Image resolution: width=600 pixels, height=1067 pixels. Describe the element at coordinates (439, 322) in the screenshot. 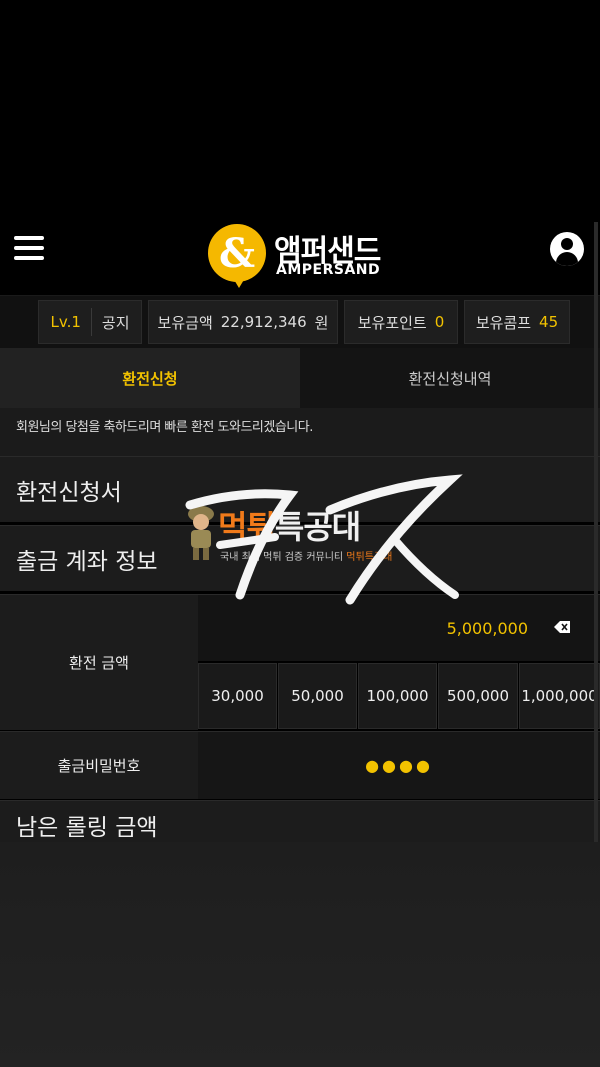

I see `points-value: 0` at that location.